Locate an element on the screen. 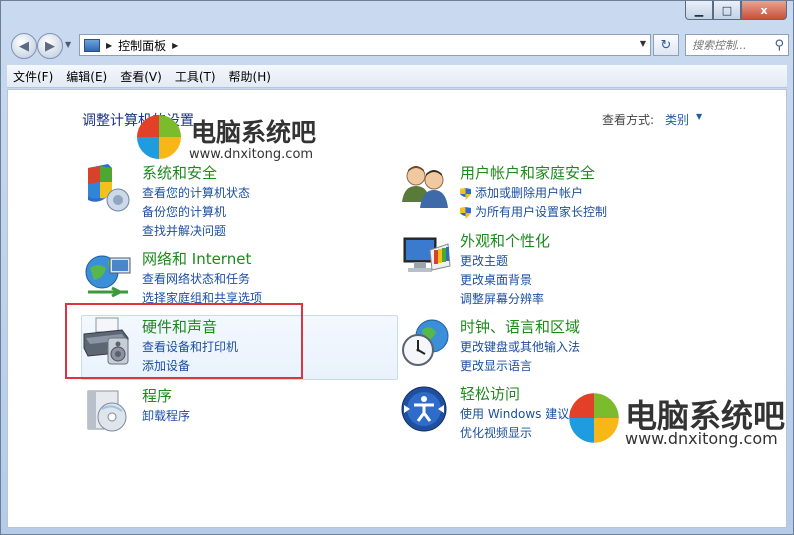 The width and height of the screenshot is (794, 535). category-links: 查看您的计算机状态 备份您的计算机 查找并解决问题 is located at coordinates (196, 212).